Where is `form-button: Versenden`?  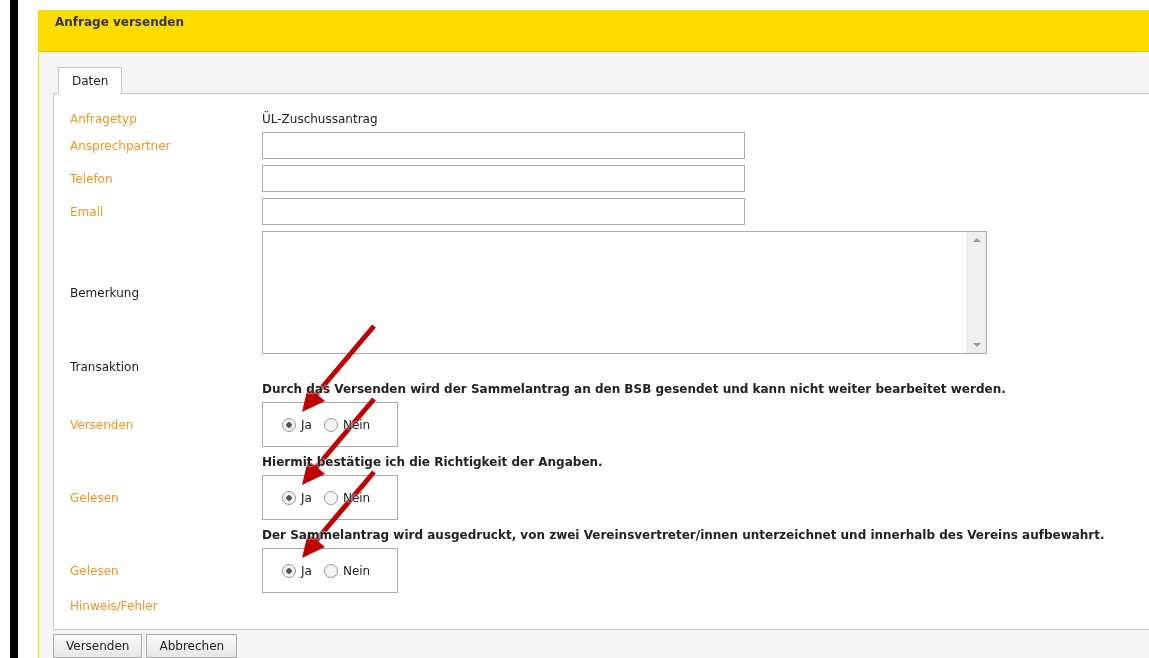 form-button: Versenden is located at coordinates (98, 646).